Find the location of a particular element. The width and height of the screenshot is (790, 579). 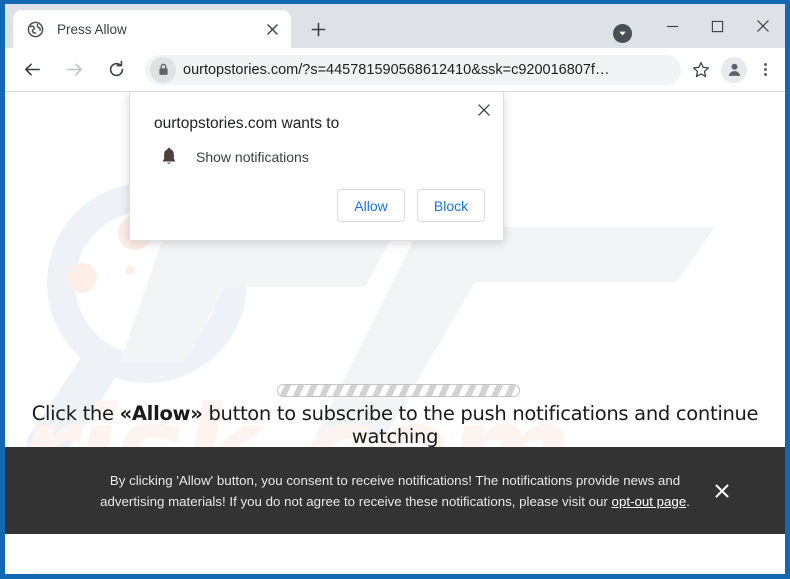

allow-button: Allow is located at coordinates (371, 205).